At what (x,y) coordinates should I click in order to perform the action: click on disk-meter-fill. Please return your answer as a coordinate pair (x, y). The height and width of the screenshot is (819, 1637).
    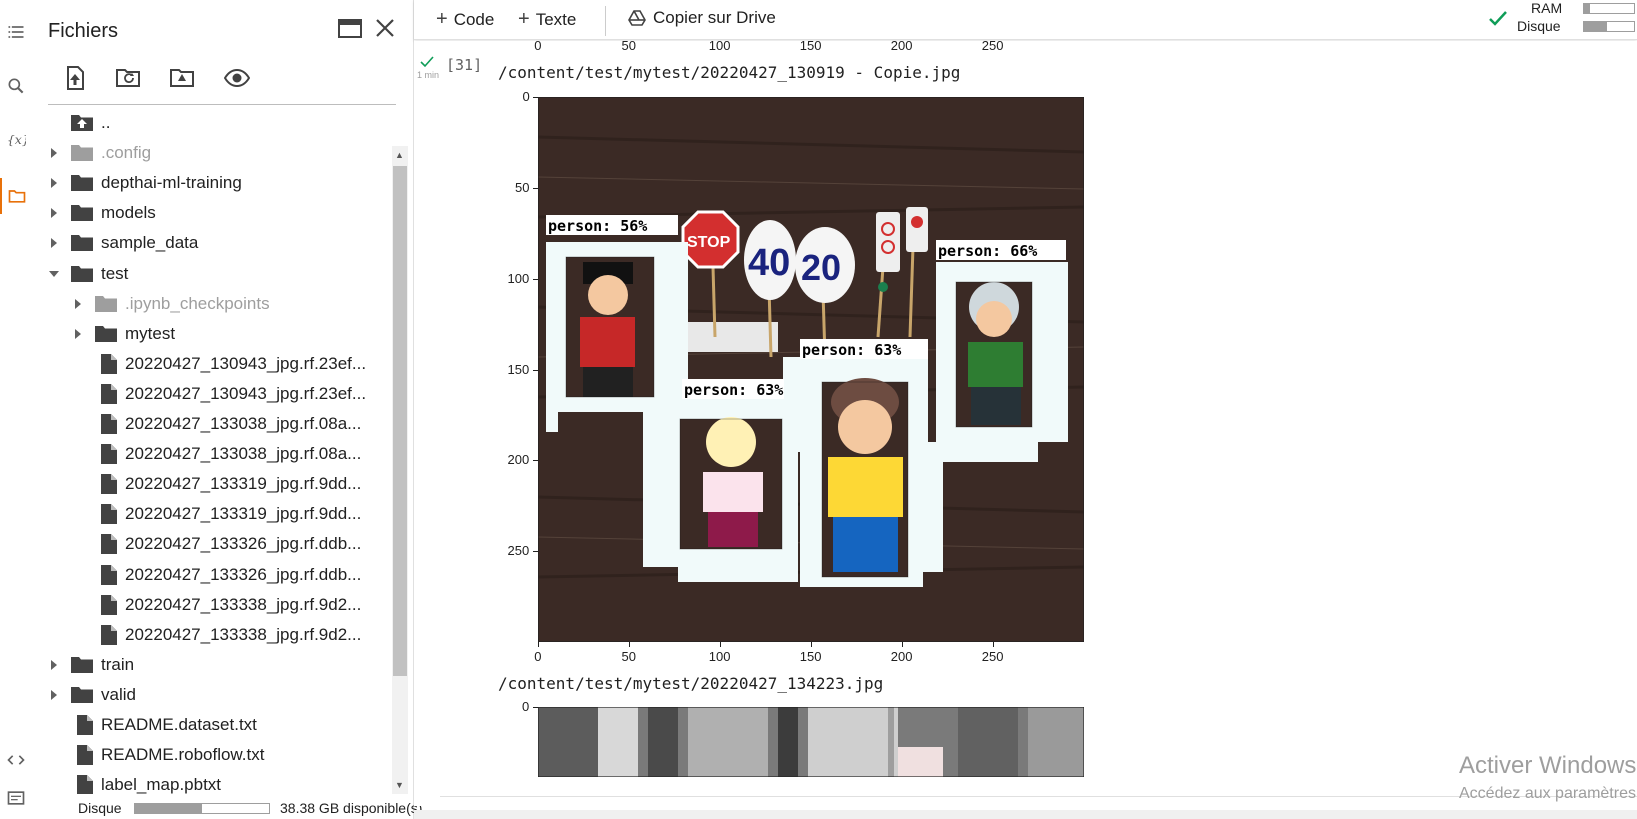
    Looking at the image, I should click on (168, 808).